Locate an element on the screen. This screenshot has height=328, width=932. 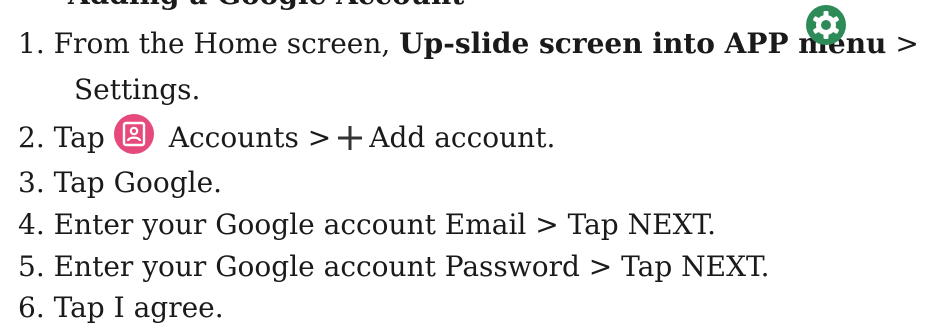
accounts-icon is located at coordinates (133, 134).